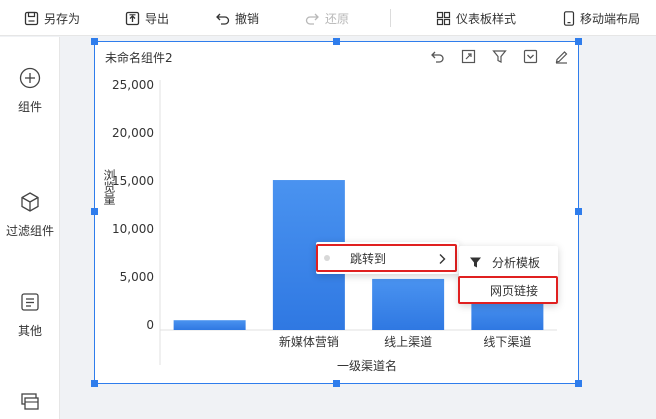  I want to click on jump-submenu: 分析模板 网页链接, so click(508, 275).